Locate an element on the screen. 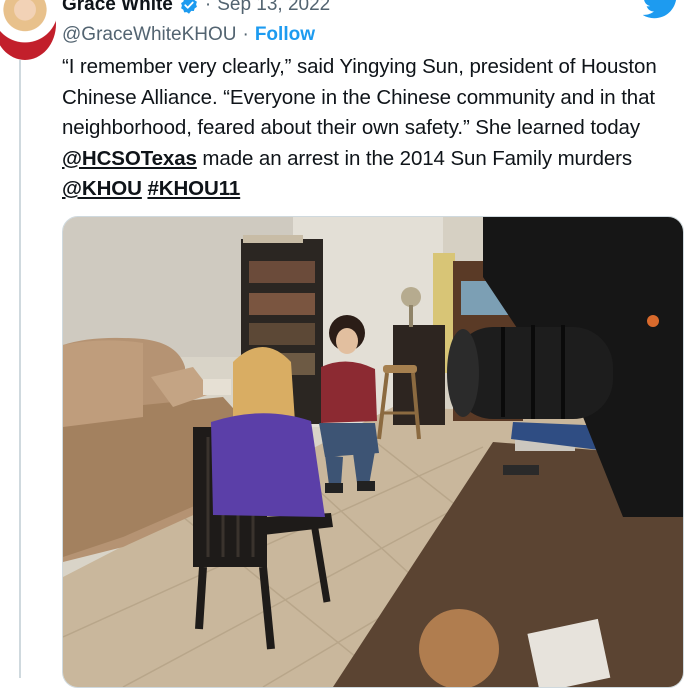  follow-button: Follow is located at coordinates (285, 35).